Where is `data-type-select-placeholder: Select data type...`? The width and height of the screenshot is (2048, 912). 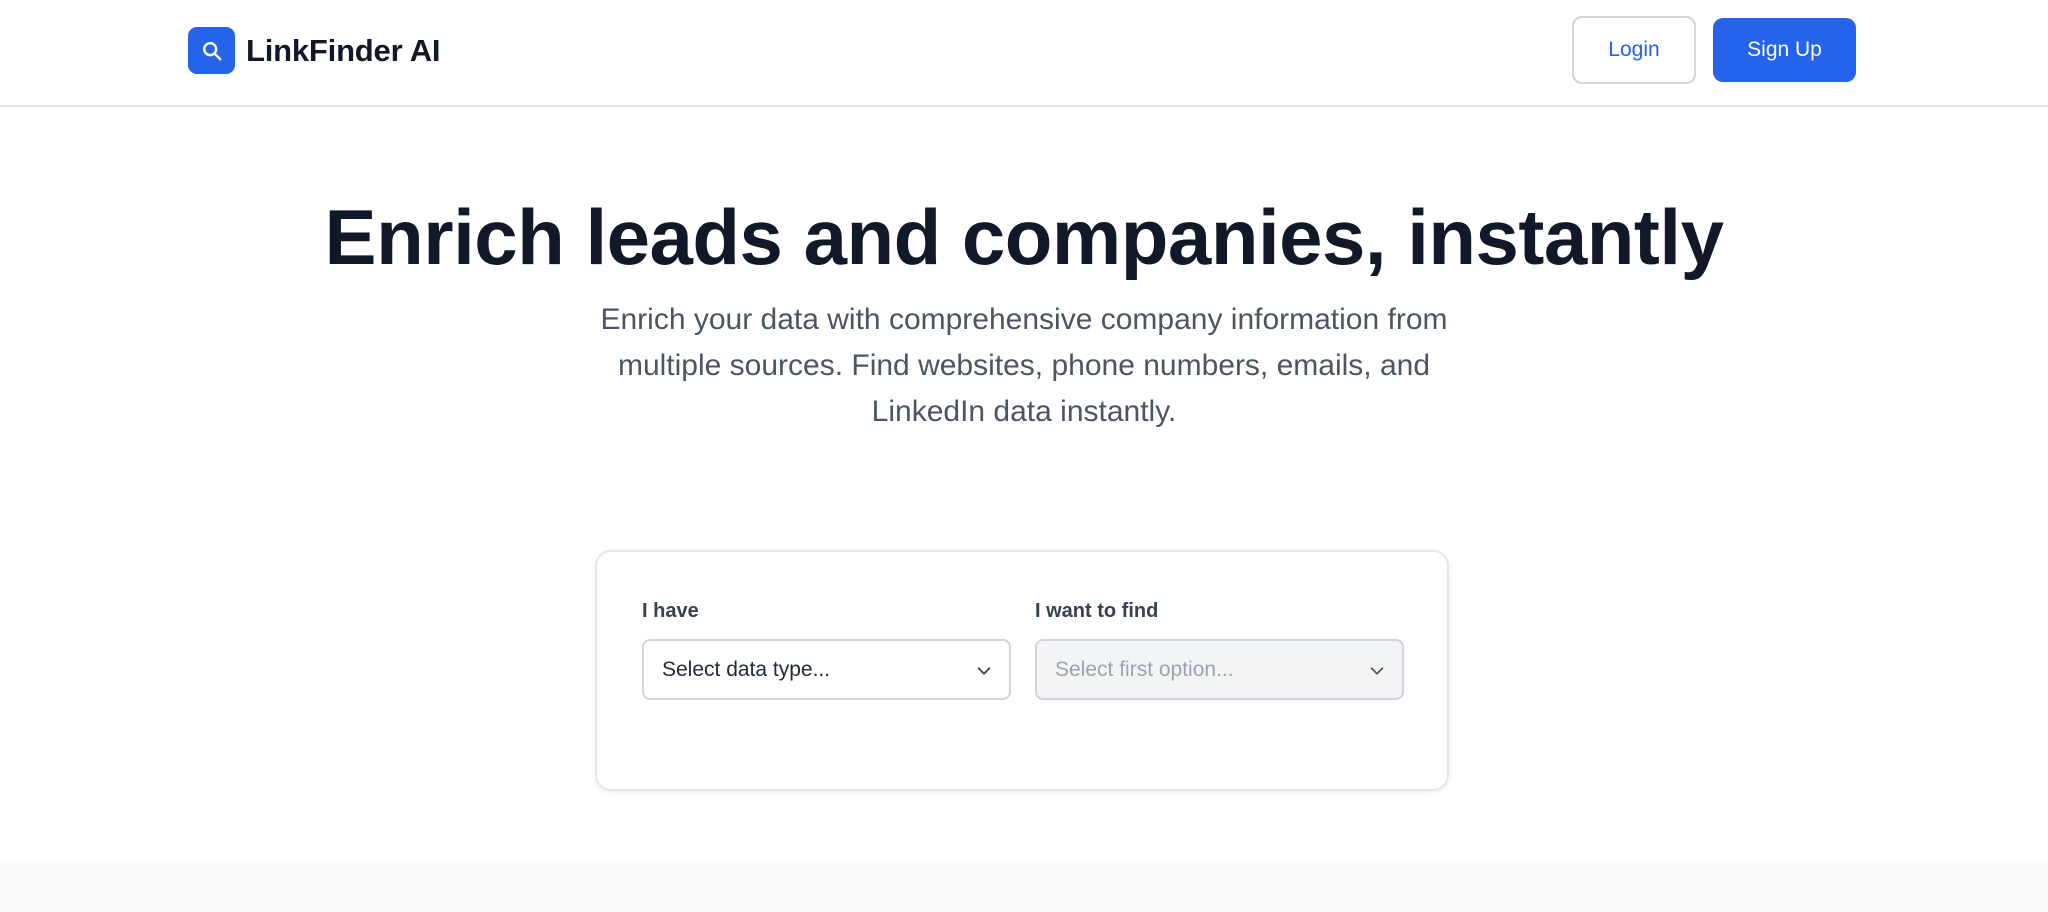
data-type-select-placeholder: Select data type... is located at coordinates (746, 669).